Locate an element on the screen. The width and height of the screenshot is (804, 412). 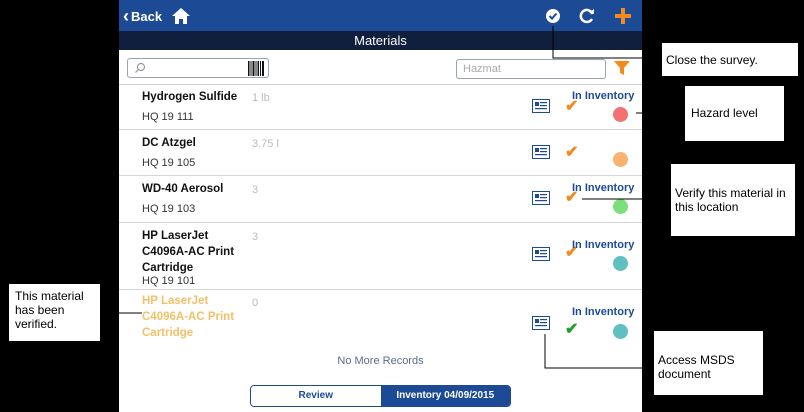
add-icon is located at coordinates (623, 16).